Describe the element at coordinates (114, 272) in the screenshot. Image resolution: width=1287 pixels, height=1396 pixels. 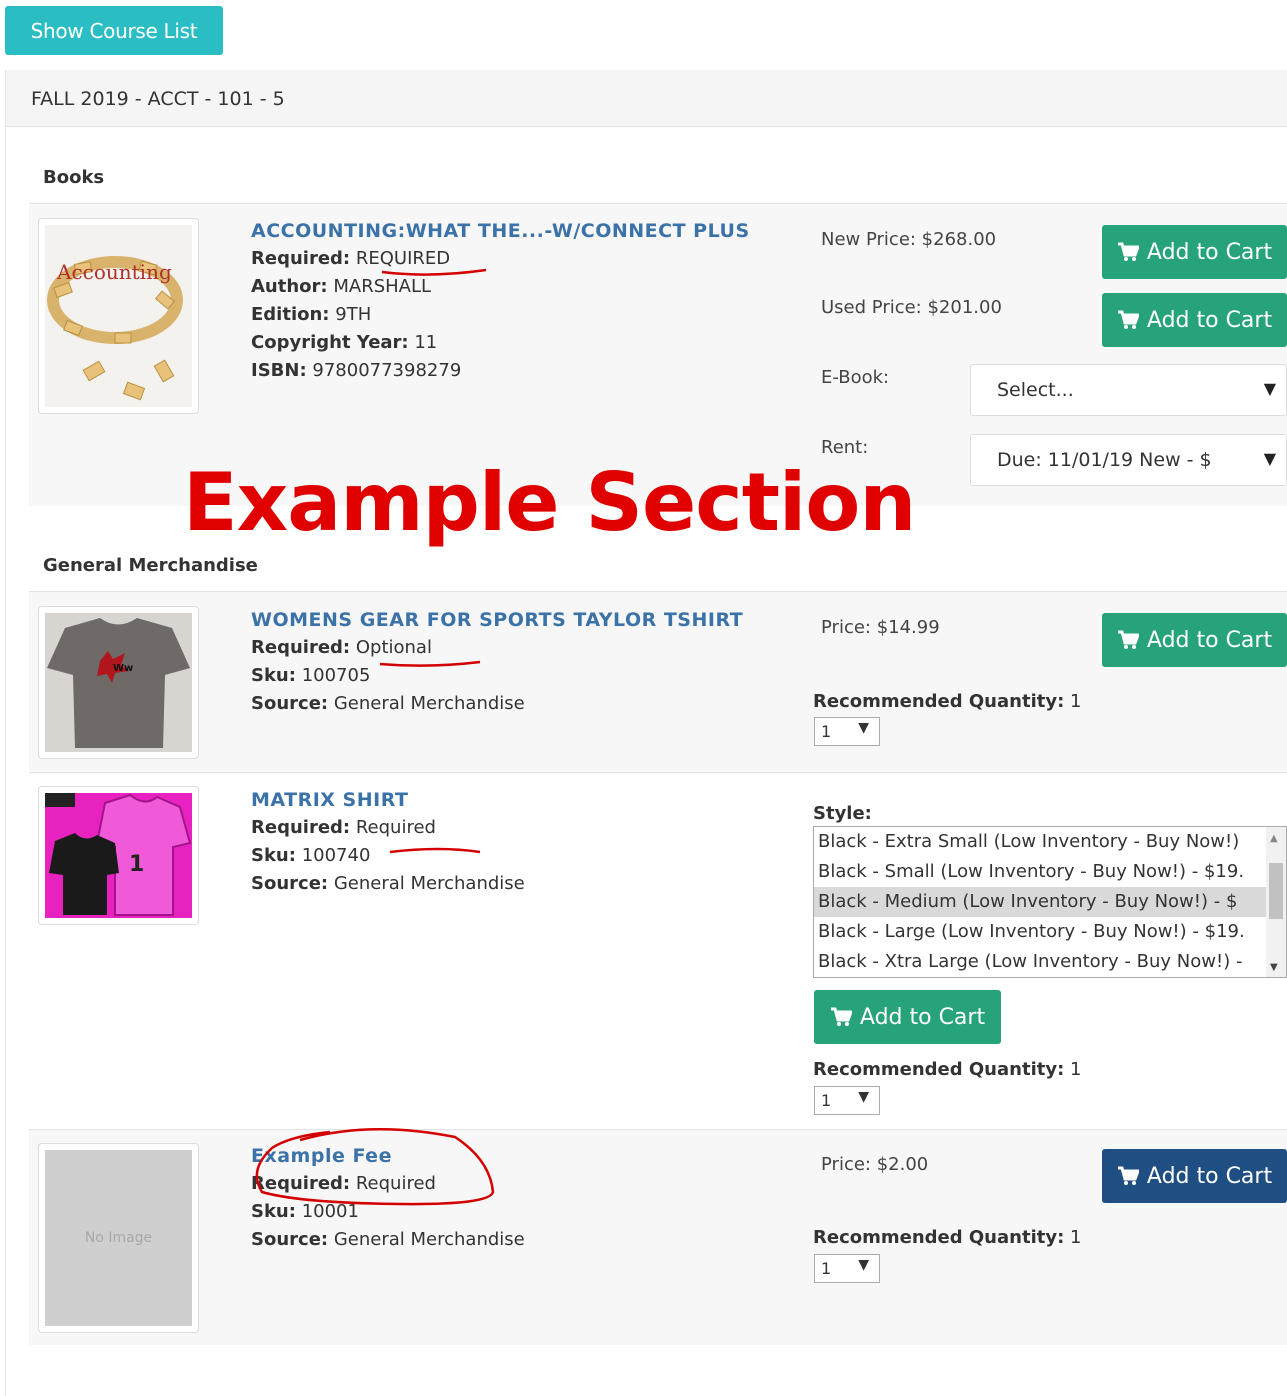
I see `svg-text: Accounting` at that location.